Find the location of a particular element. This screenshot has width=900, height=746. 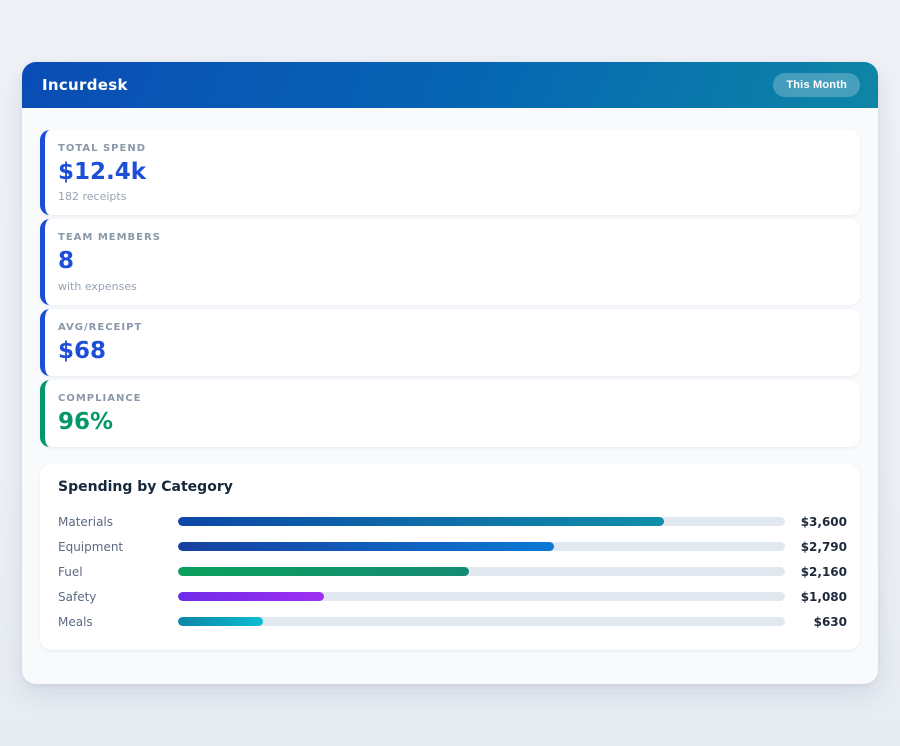

chart-row-materials: Materials $3,600 is located at coordinates (452, 521).